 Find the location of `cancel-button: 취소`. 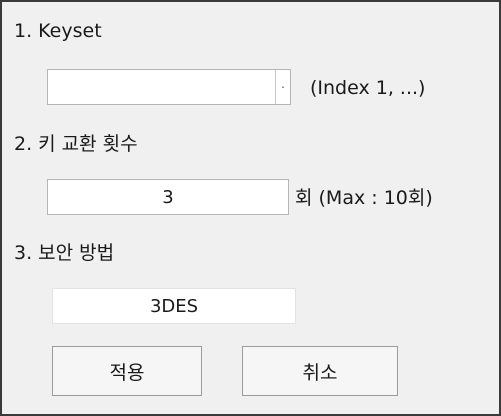

cancel-button: 취소 is located at coordinates (320, 371).